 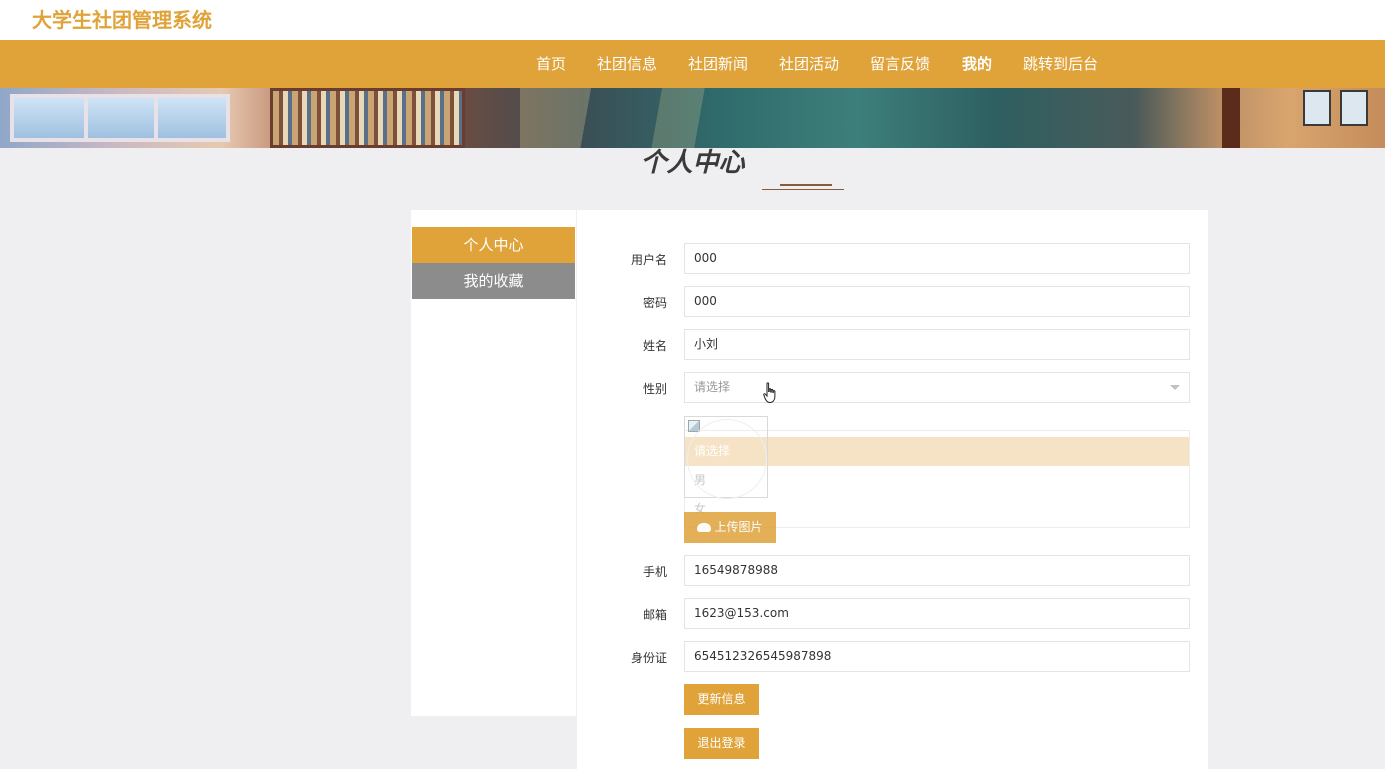 I want to click on upload-image-label: 上传图片, so click(x=738, y=527).